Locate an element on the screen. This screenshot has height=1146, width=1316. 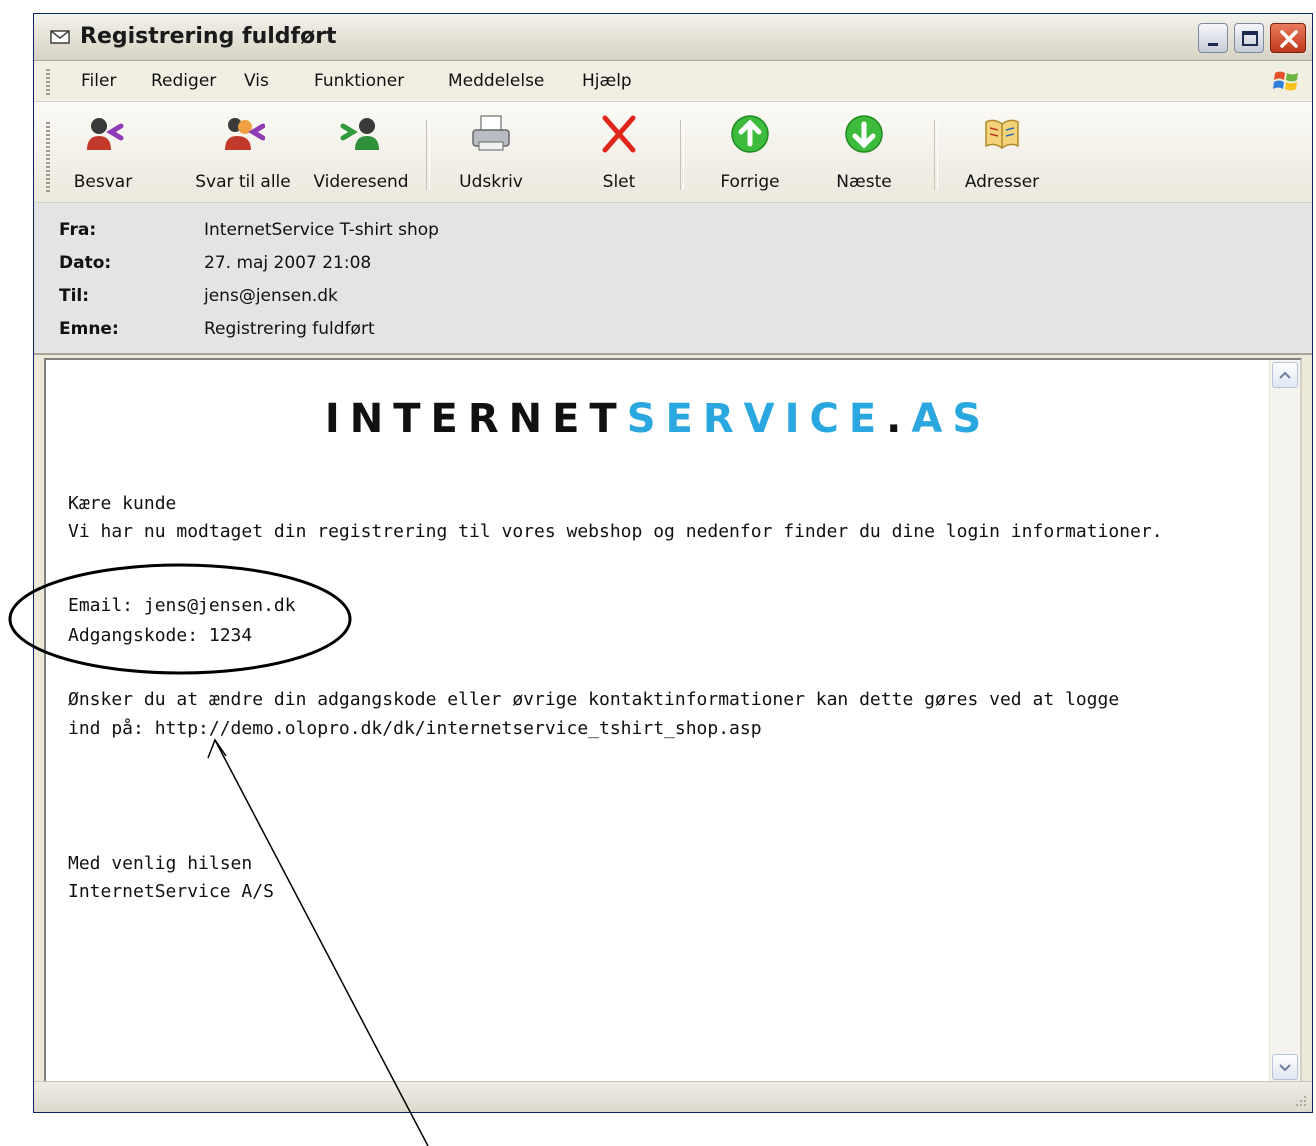
close-button is located at coordinates (1288, 38).